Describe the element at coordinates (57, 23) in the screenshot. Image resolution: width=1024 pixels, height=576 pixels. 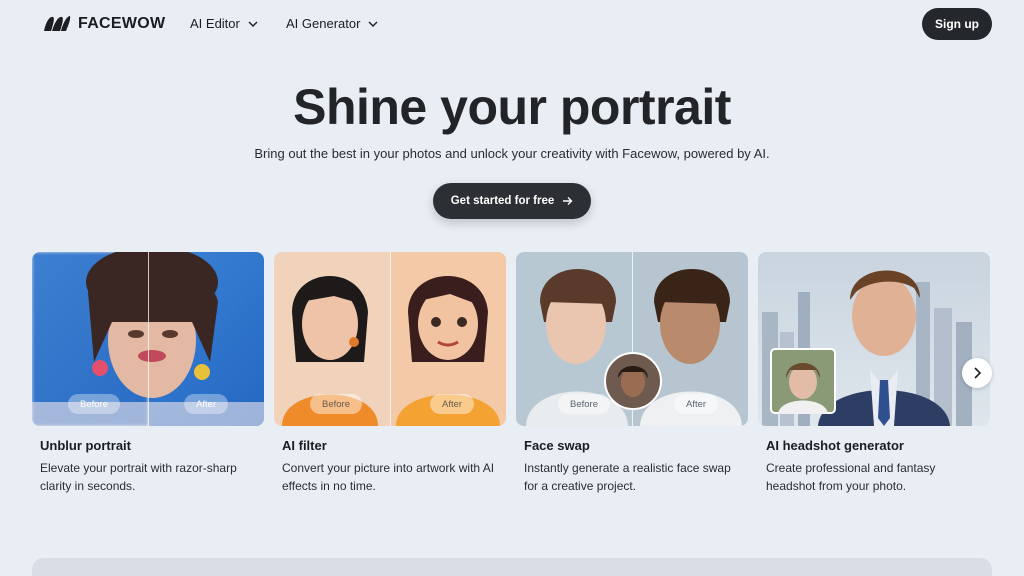
I see `facewow-logo-icon` at that location.